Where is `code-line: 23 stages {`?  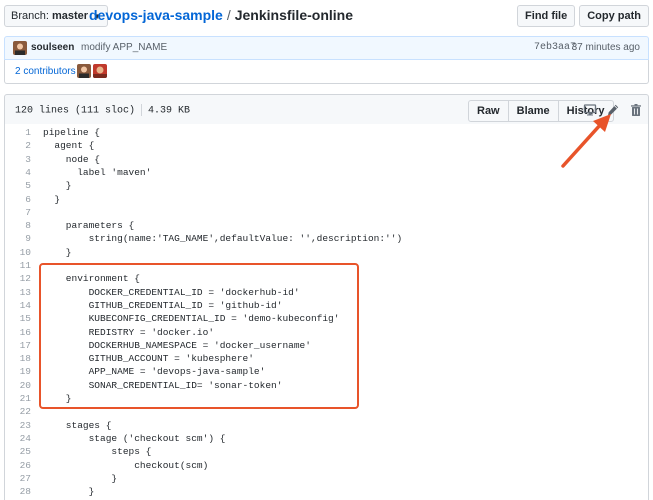 code-line: 23 stages { is located at coordinates (325, 425).